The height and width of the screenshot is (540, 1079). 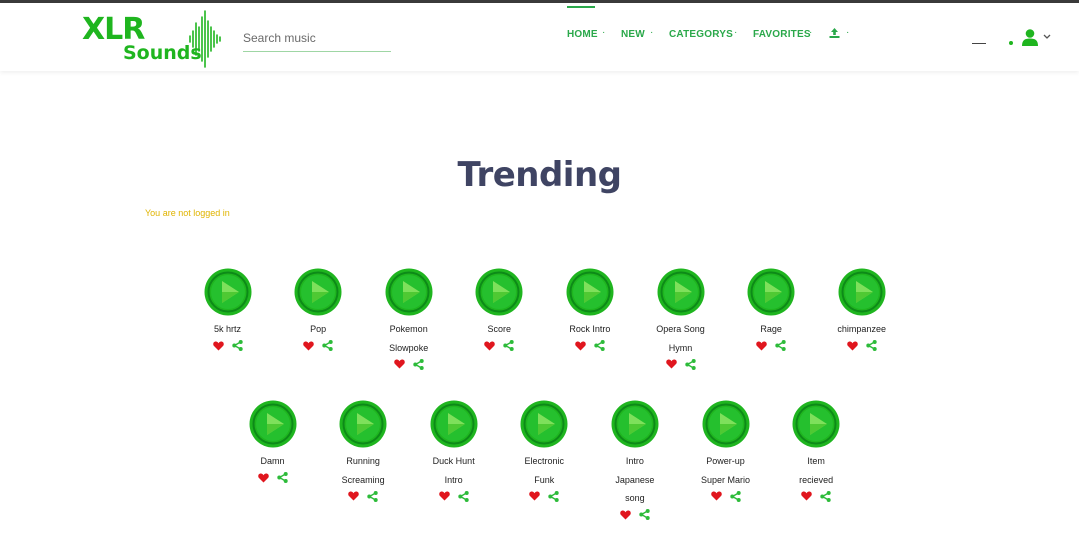 I want to click on sound-title-line: Rage, so click(x=771, y=329).